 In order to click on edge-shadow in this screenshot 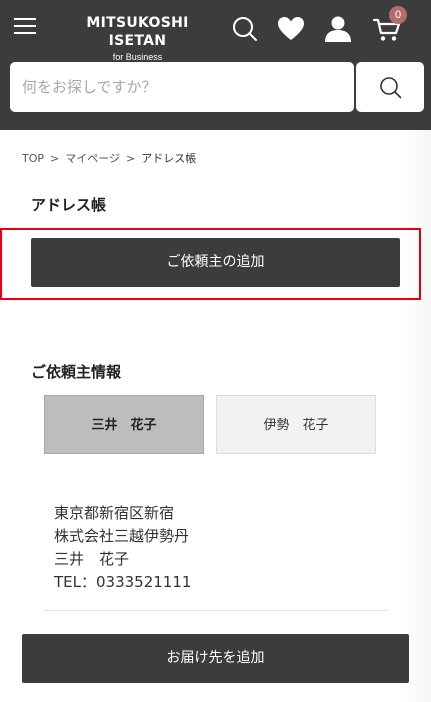, I will do `click(416, 416)`.